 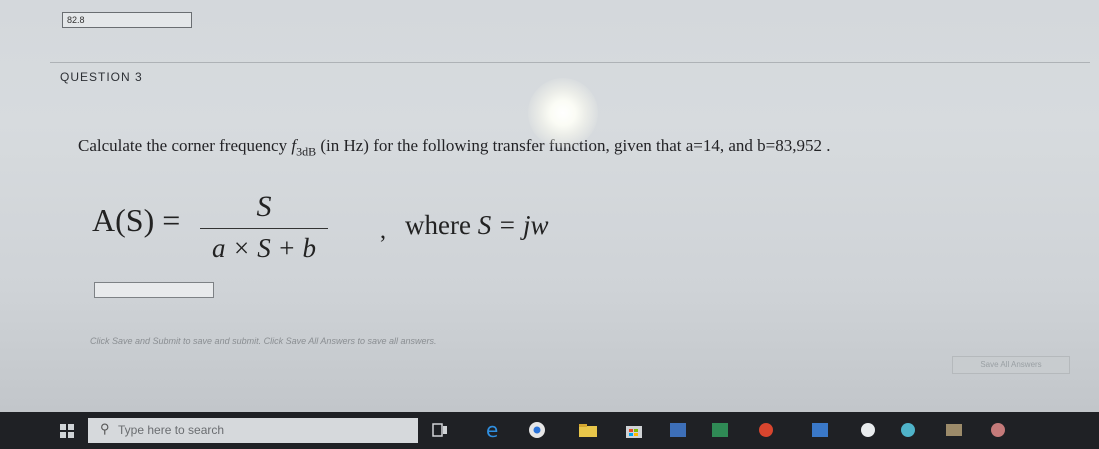 I want to click on formula-lhs: A(S) =, so click(x=136, y=220).